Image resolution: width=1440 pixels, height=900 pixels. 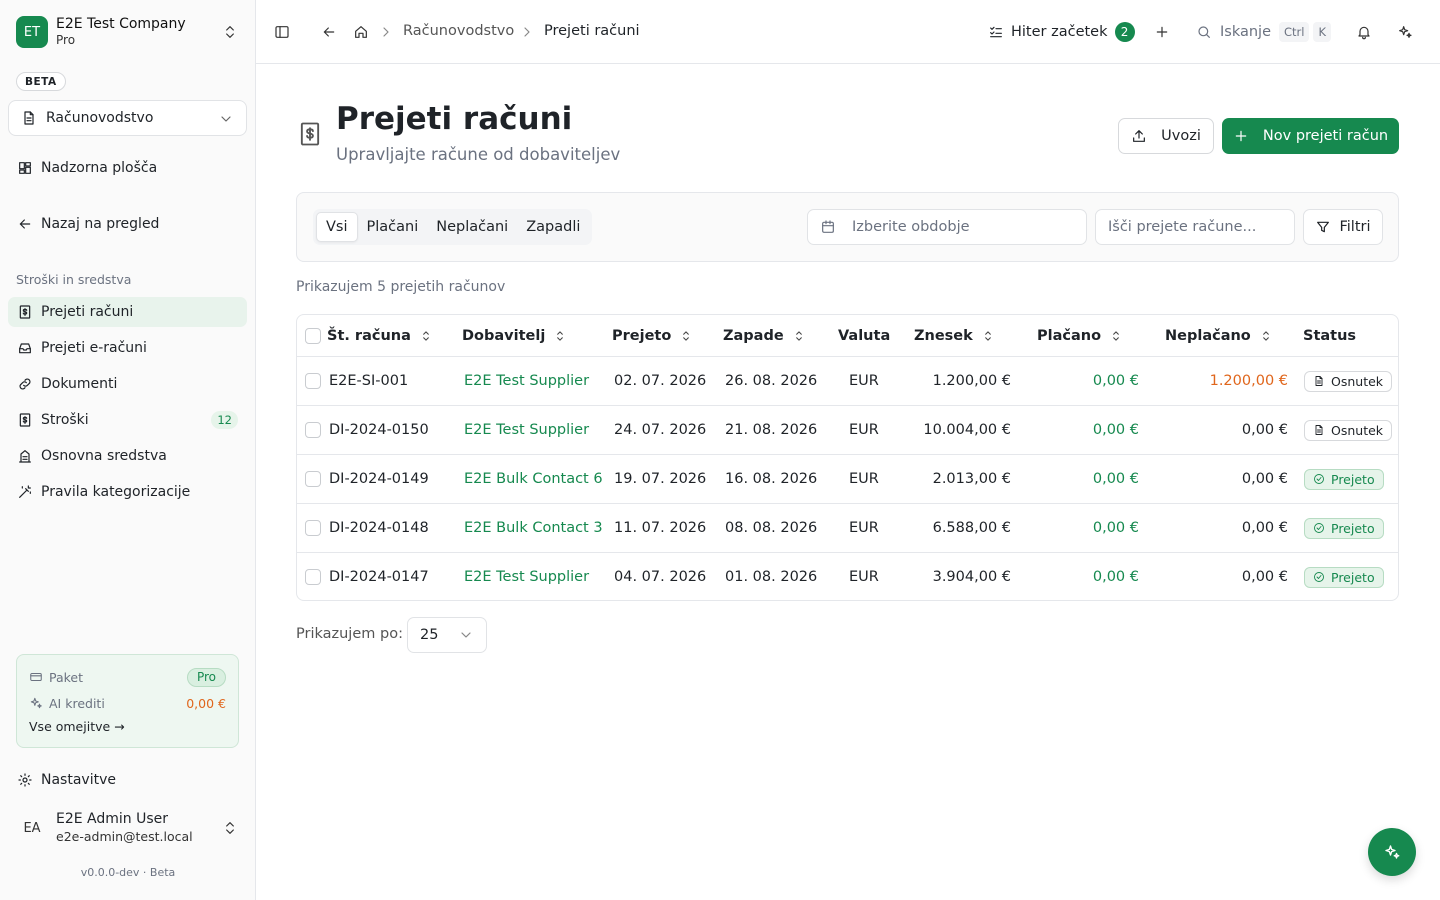 I want to click on invoice-number: DI-2024-0148, so click(x=379, y=528).